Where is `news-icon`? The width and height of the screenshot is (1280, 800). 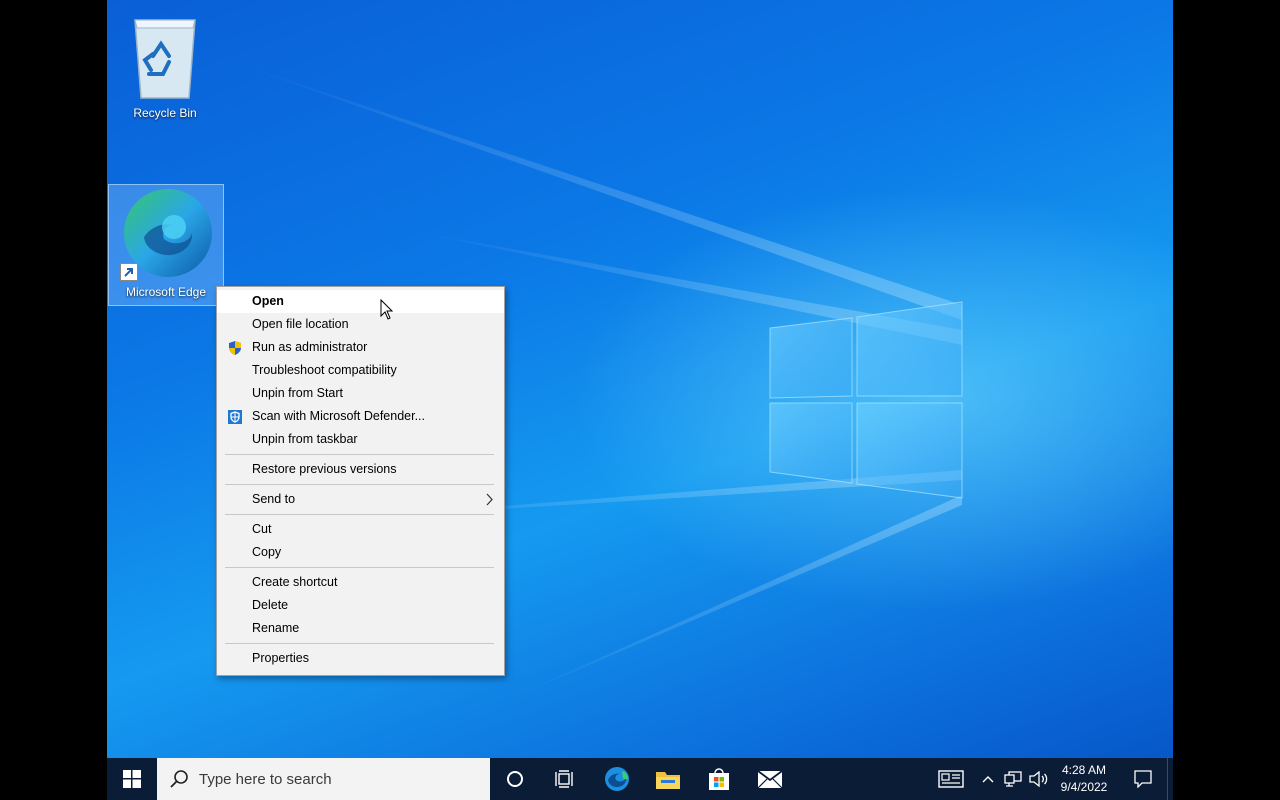 news-icon is located at coordinates (951, 779).